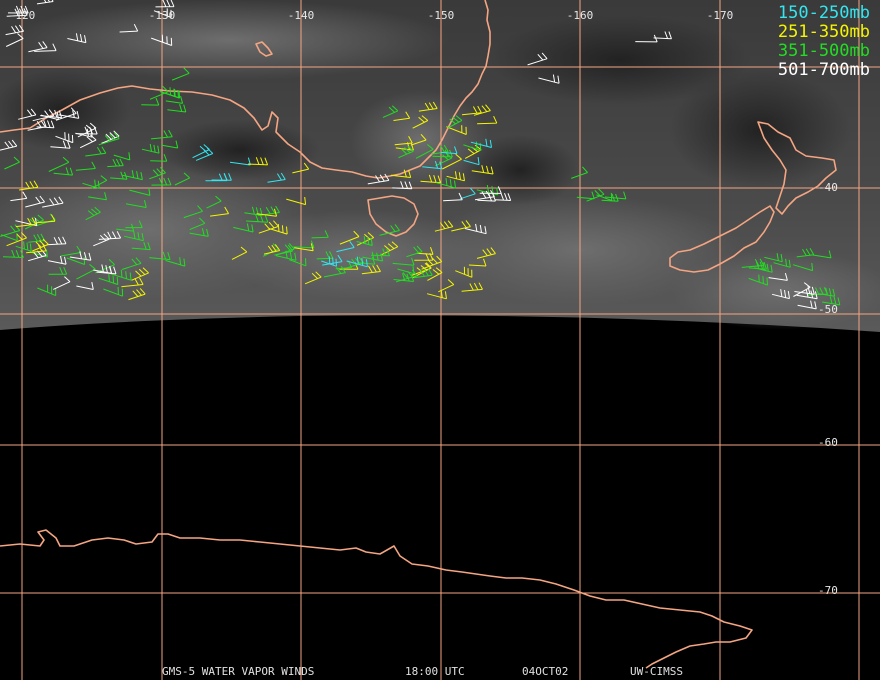 This screenshot has width=880, height=680. Describe the element at coordinates (162, 15) in the screenshot. I see `longitude-label: -130` at that location.